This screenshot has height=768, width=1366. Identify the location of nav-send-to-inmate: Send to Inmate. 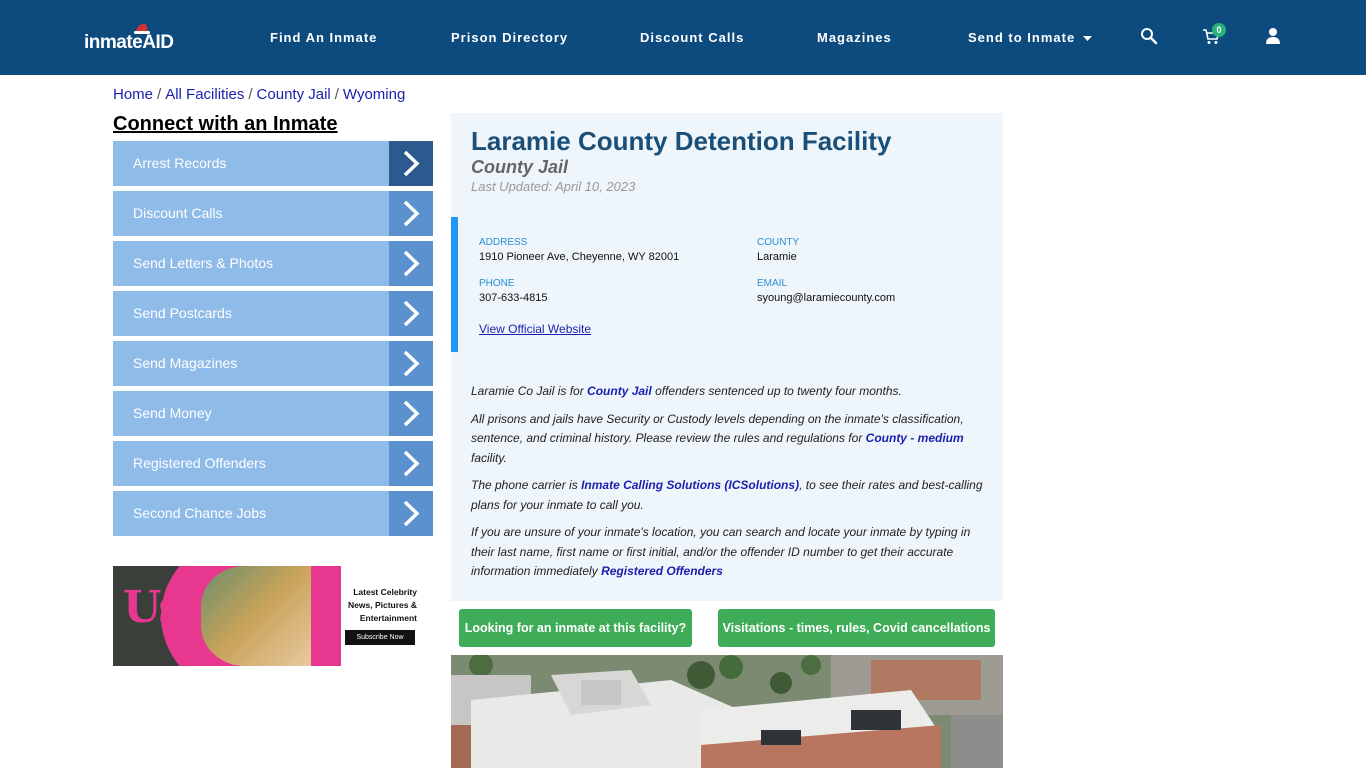
(1030, 37).